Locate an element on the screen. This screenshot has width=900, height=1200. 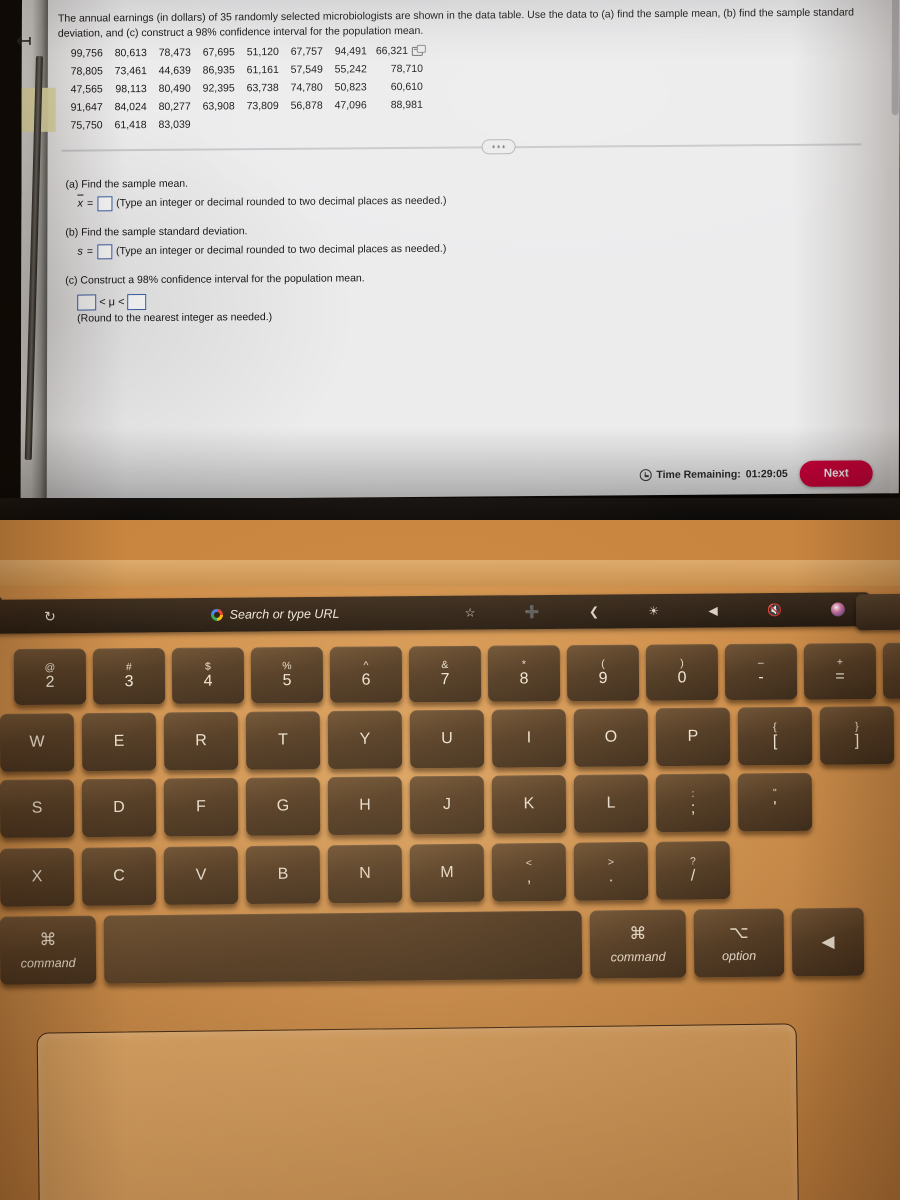
key-l: L is located at coordinates (611, 803).